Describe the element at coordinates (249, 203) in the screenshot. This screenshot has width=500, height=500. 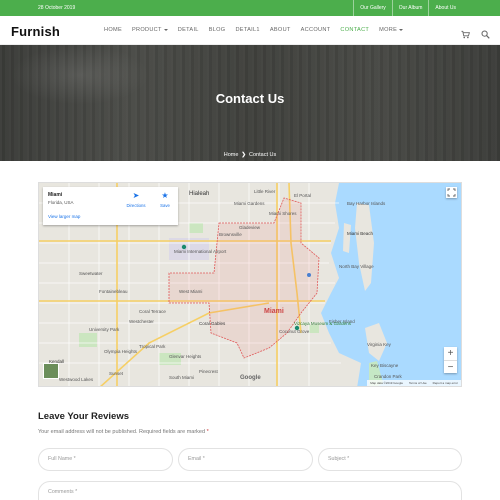
I see `map-label-miami-gardens: Miami Gardens` at that location.